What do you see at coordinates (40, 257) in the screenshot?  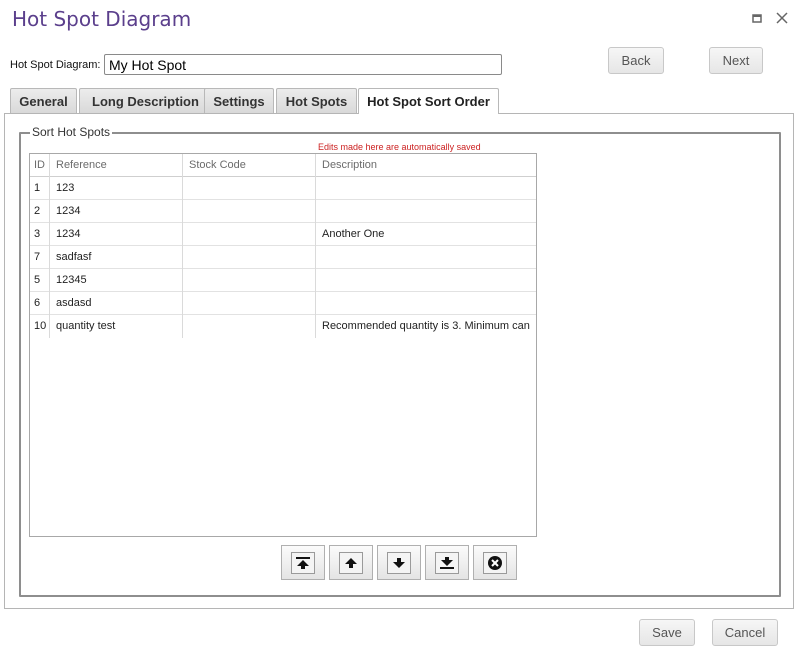 I see `cell-id: 7` at bounding box center [40, 257].